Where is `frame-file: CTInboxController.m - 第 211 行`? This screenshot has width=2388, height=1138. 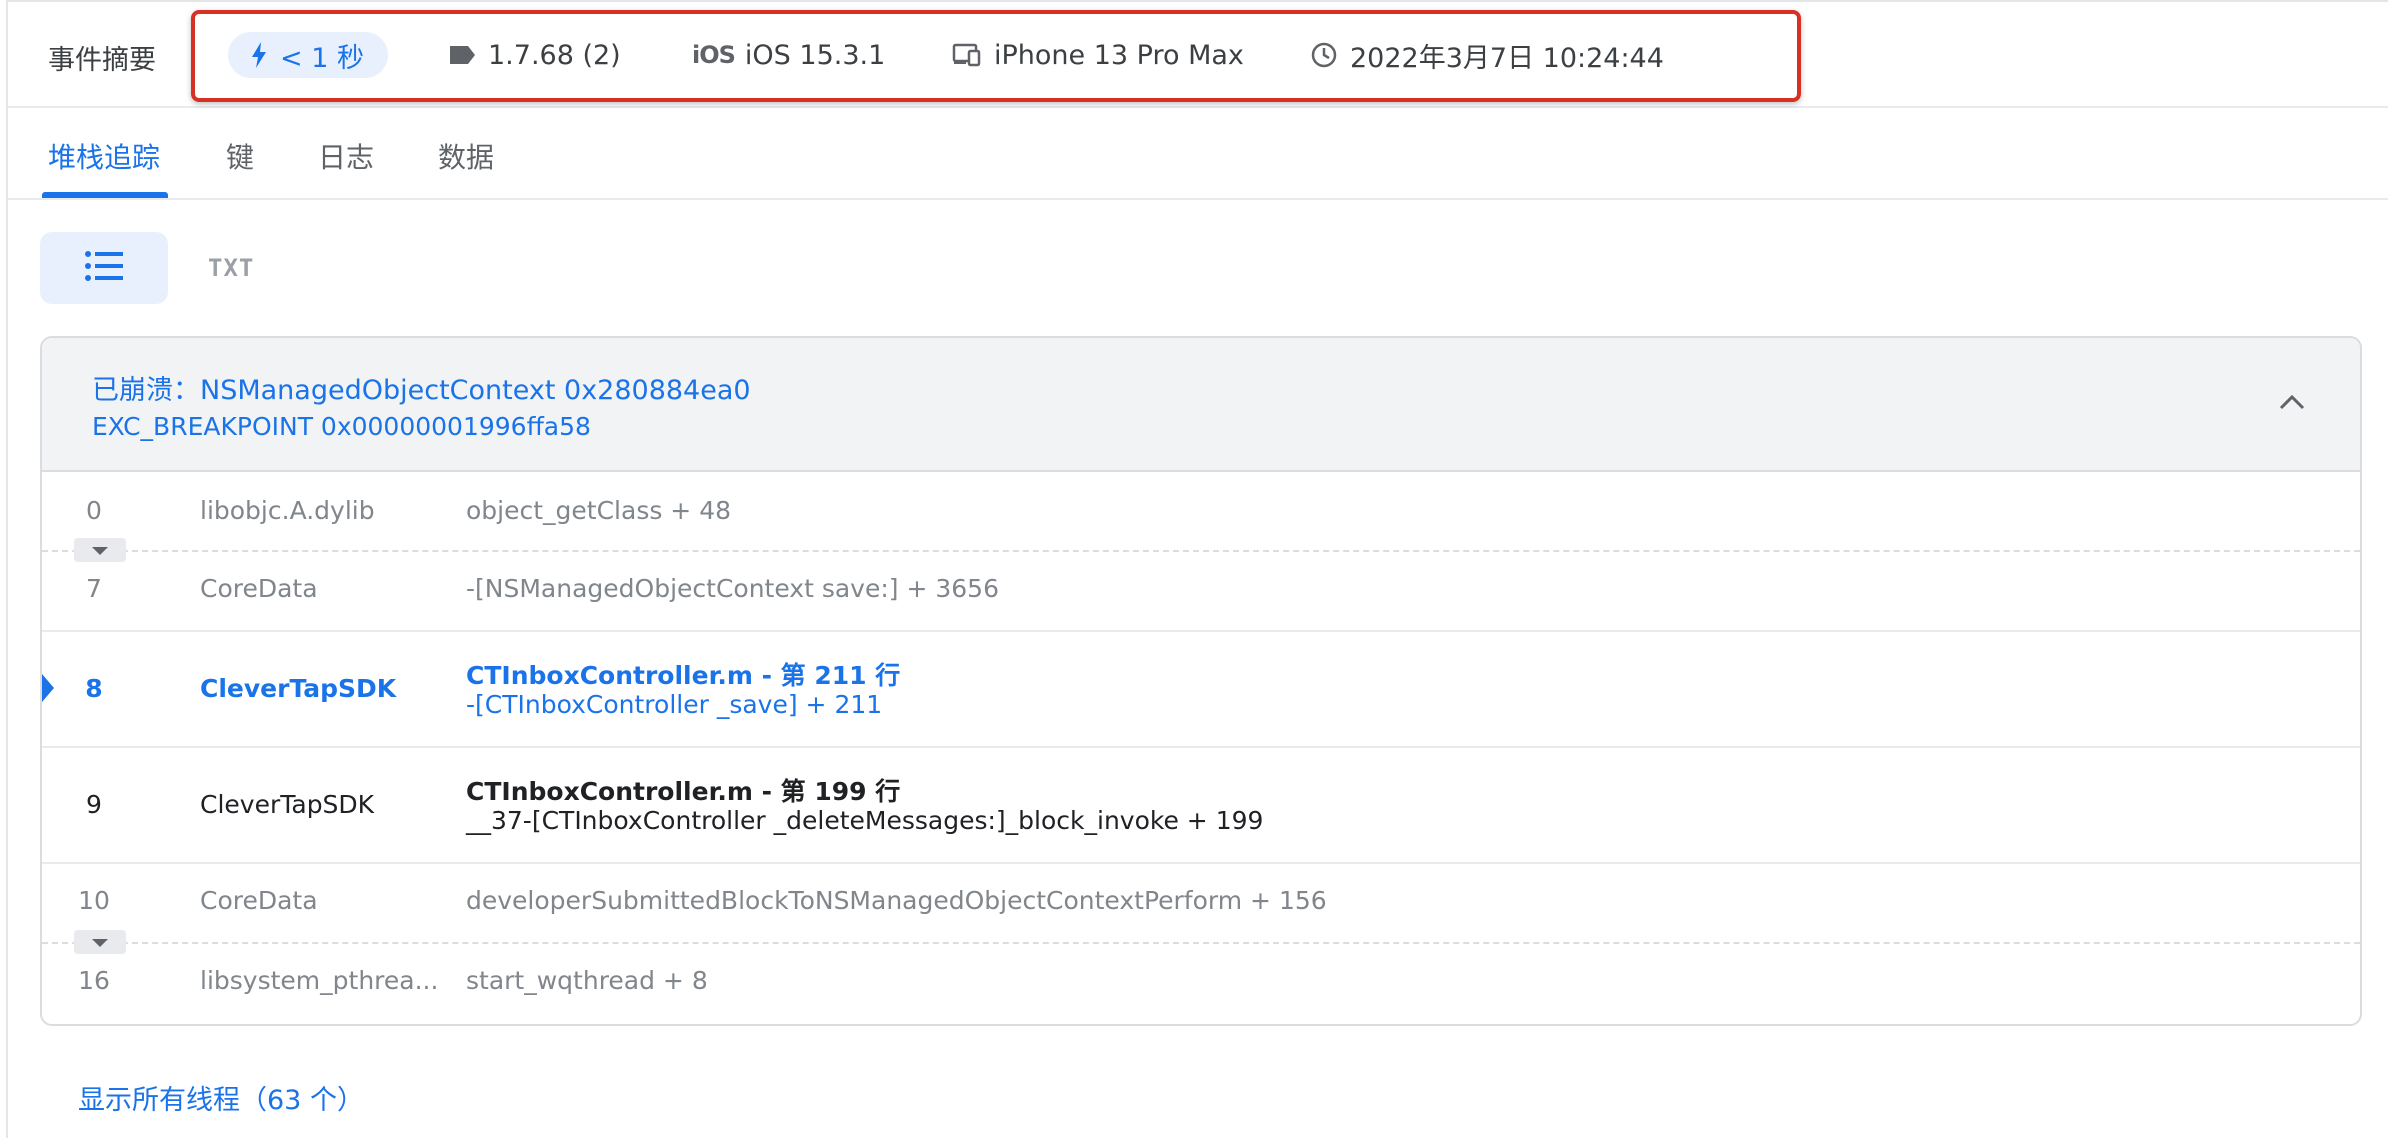
frame-file: CTInboxController.m - 第 211 行 is located at coordinates (683, 675).